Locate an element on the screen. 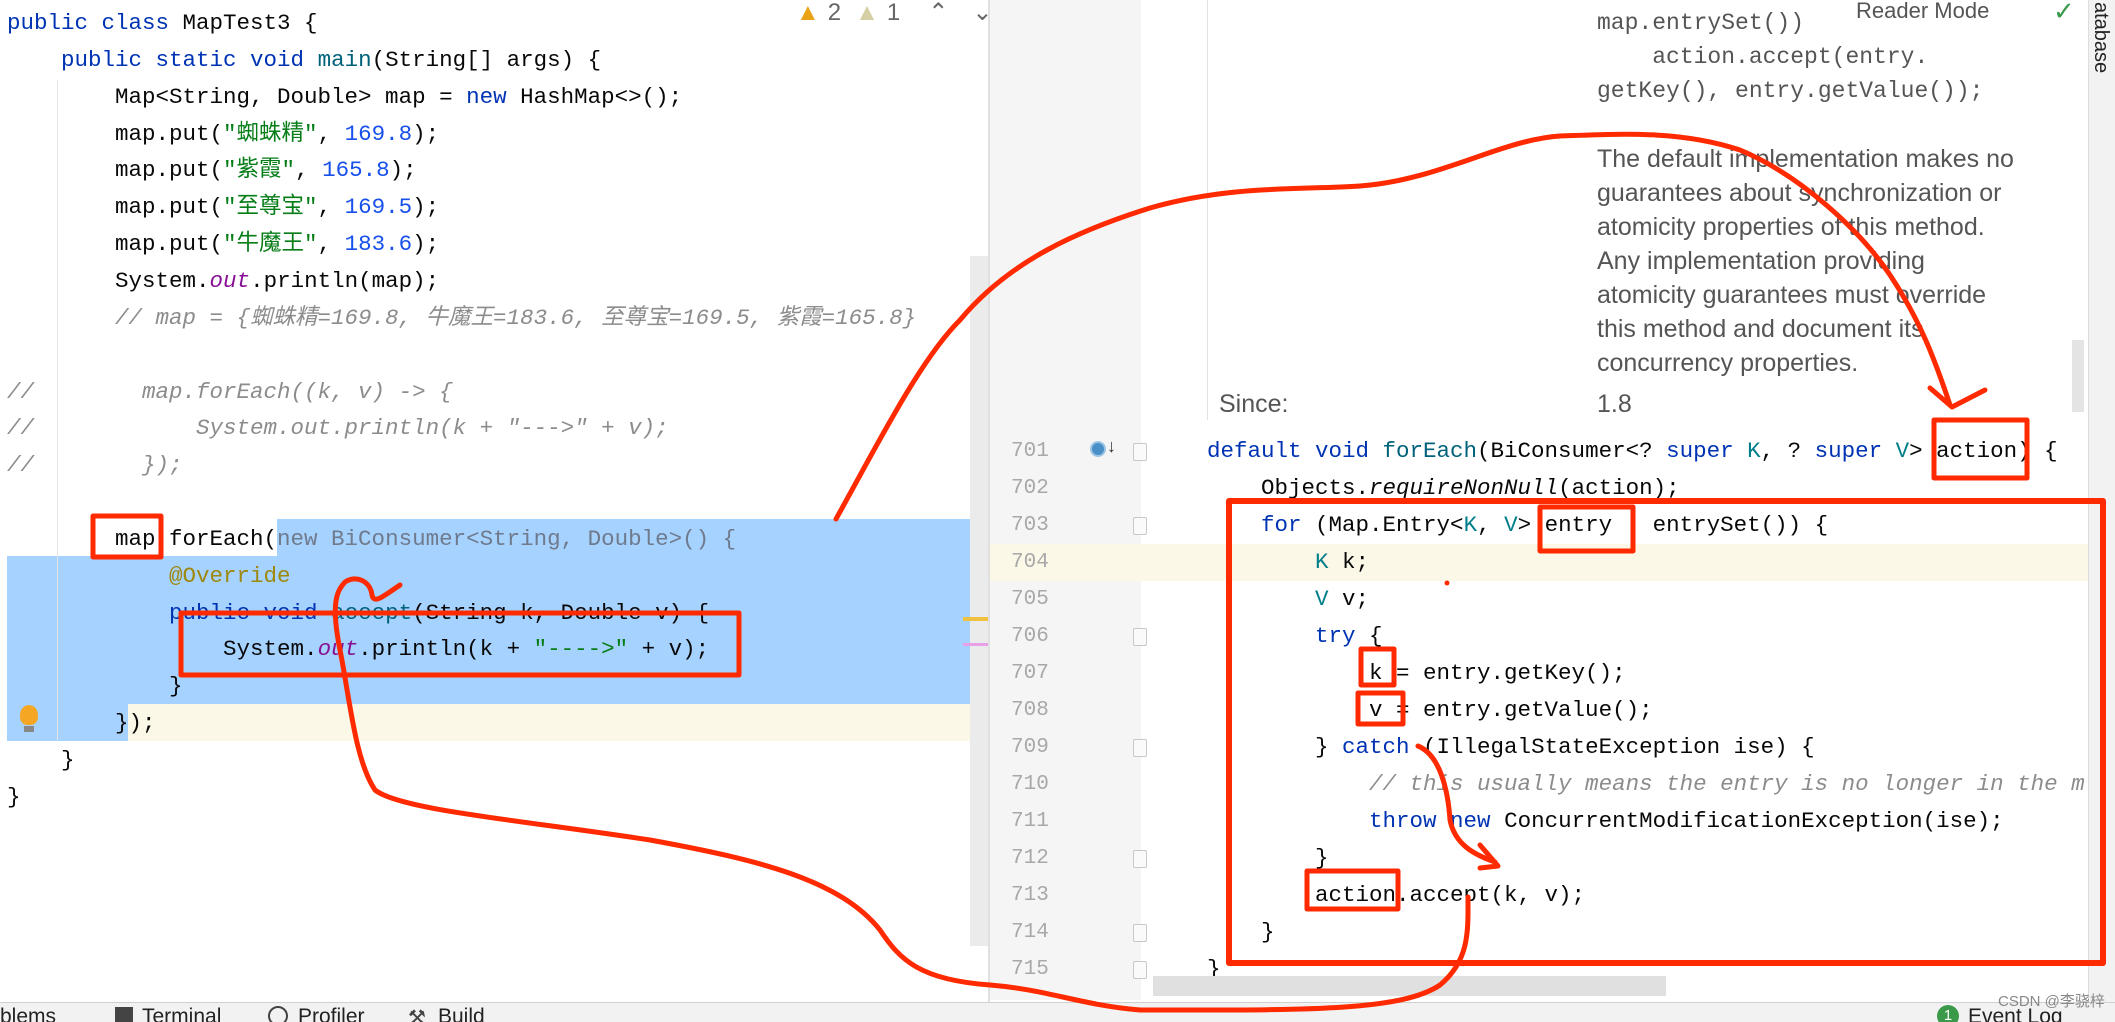 This screenshot has height=1022, width=2115. code-token: public class is located at coordinates (95, 23).